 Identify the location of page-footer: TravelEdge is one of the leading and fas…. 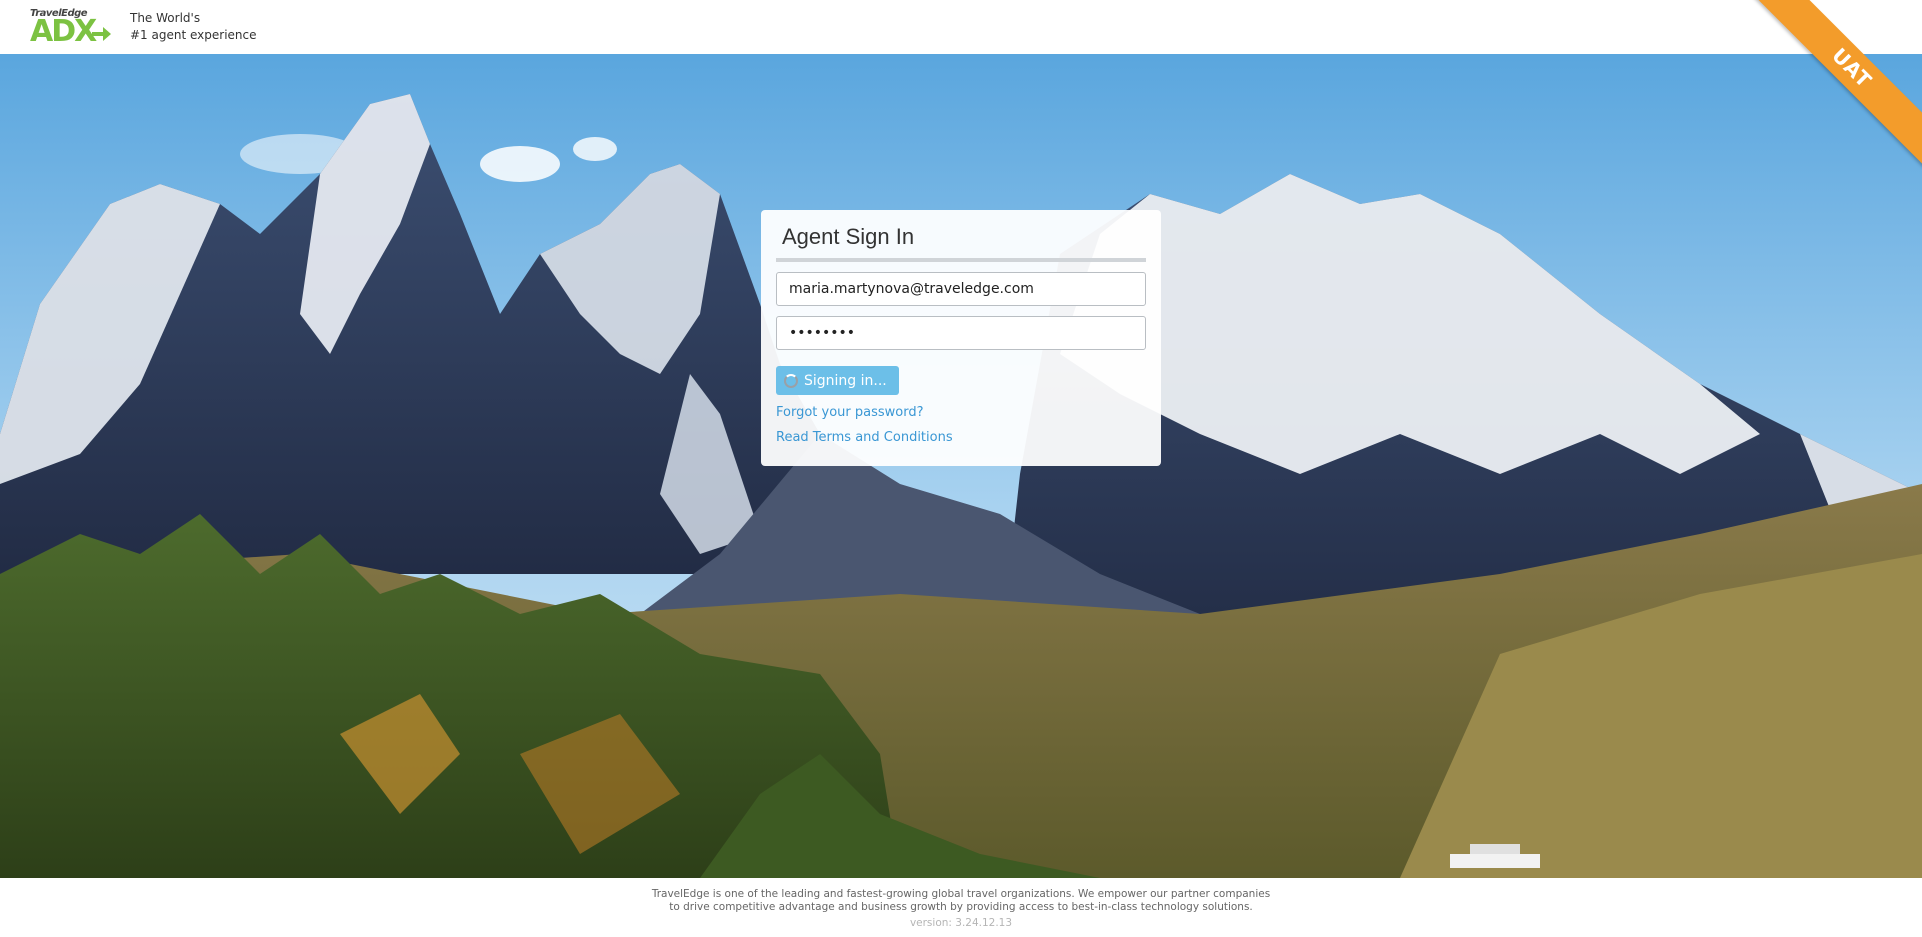
(961, 907).